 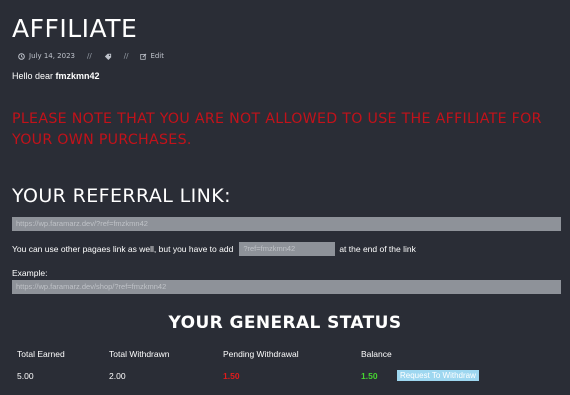 What do you see at coordinates (376, 354) in the screenshot?
I see `balance-label: Balance` at bounding box center [376, 354].